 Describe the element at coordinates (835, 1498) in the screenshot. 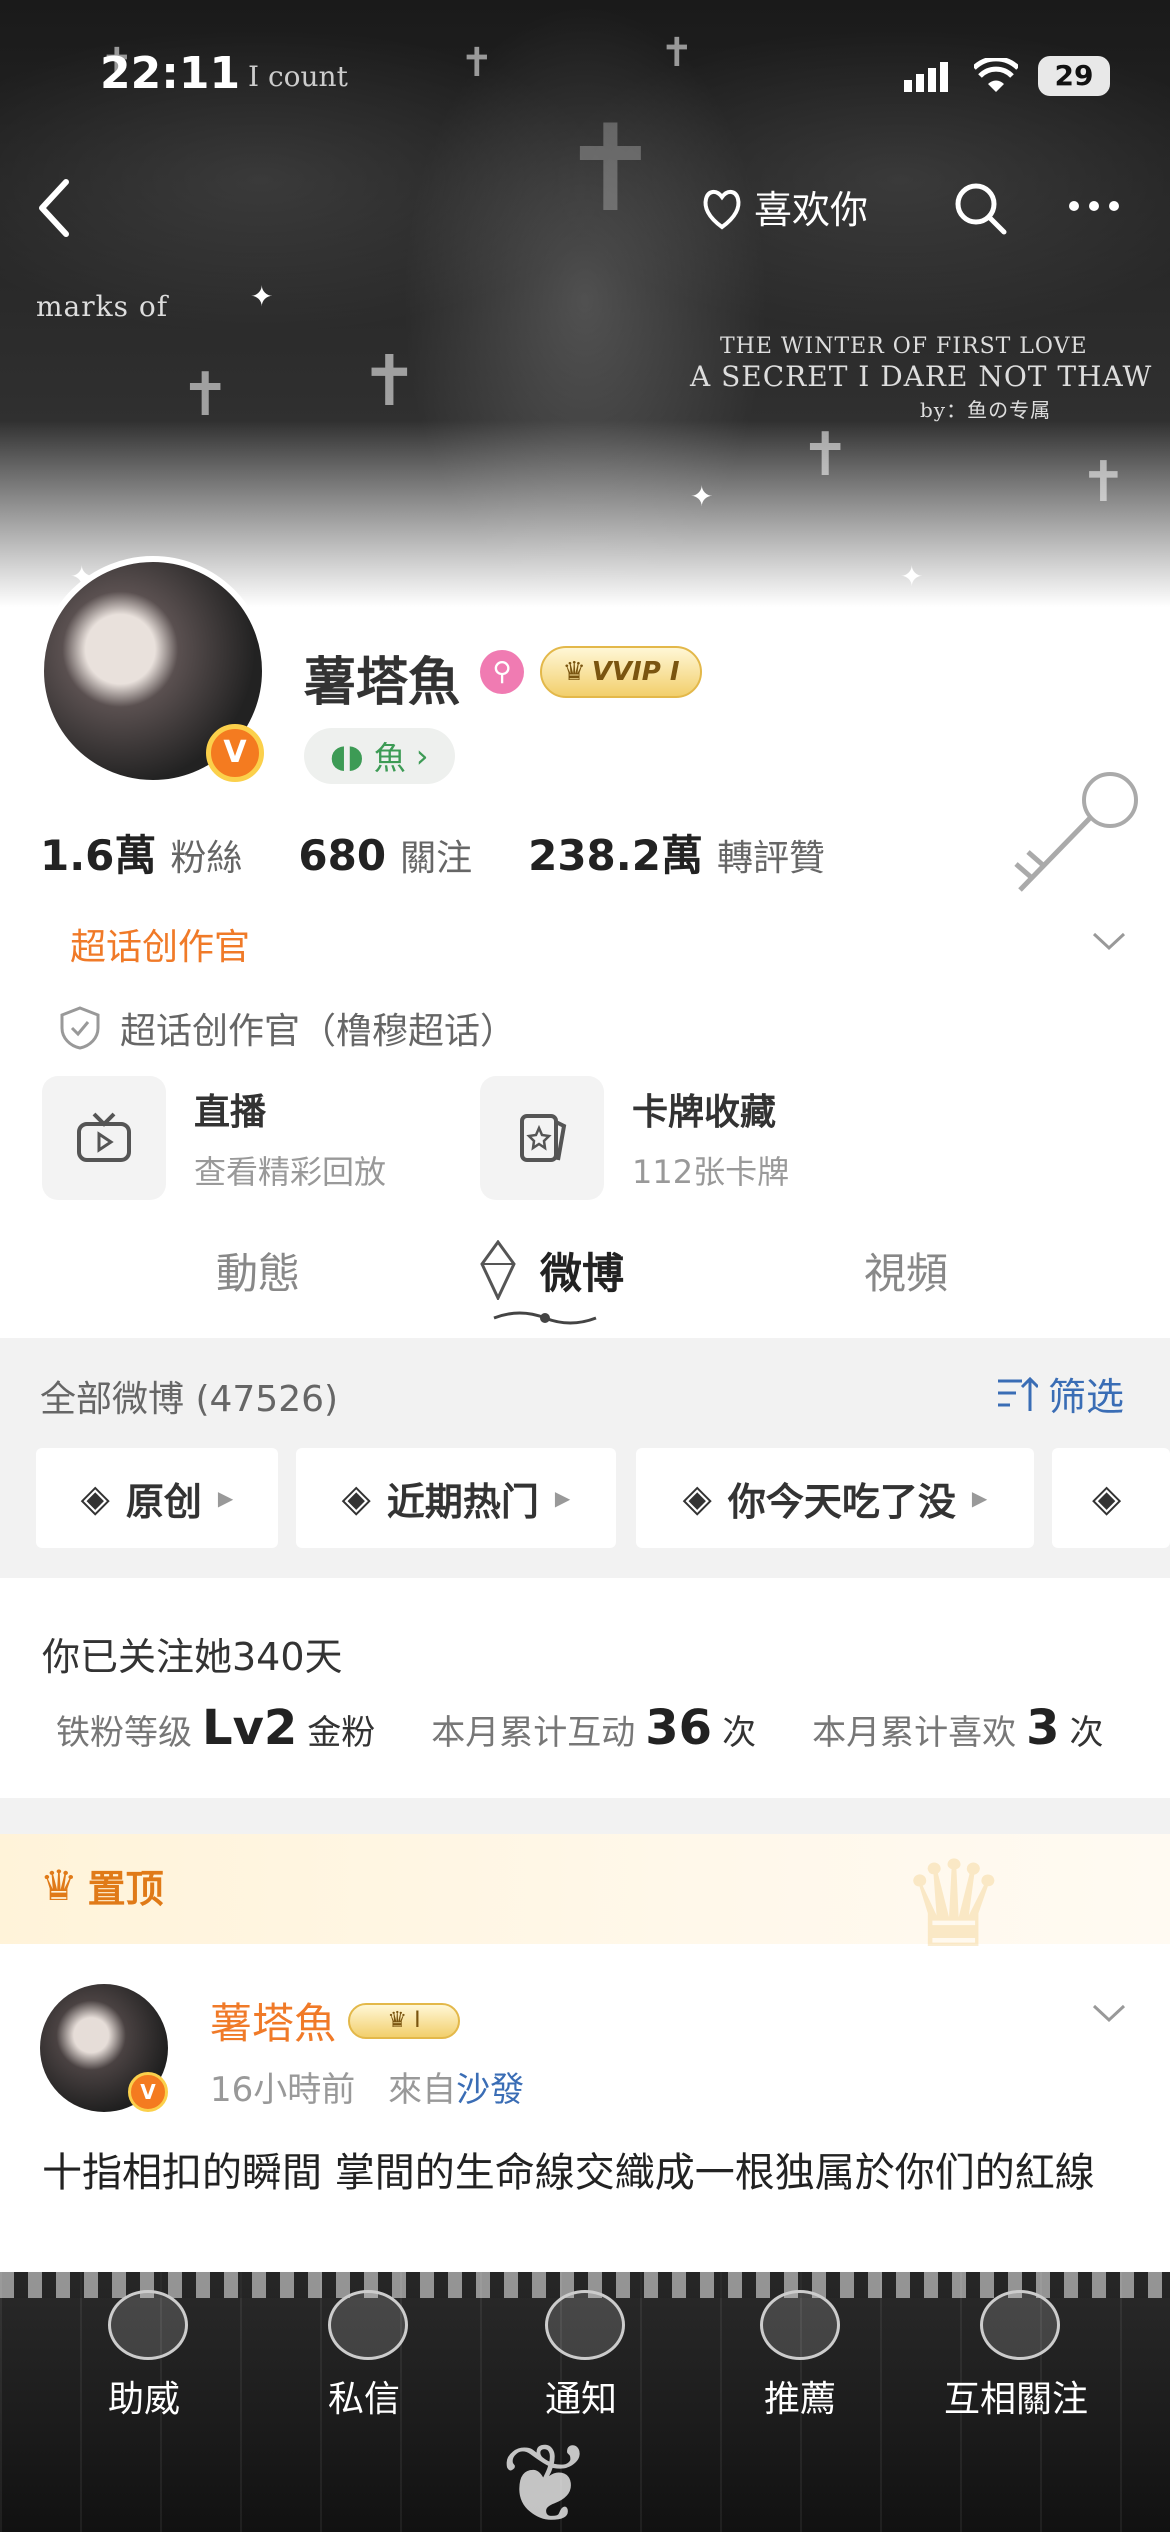

I see `chip-have-you-eaten: ◈ 你今天吃了没 ▶` at that location.